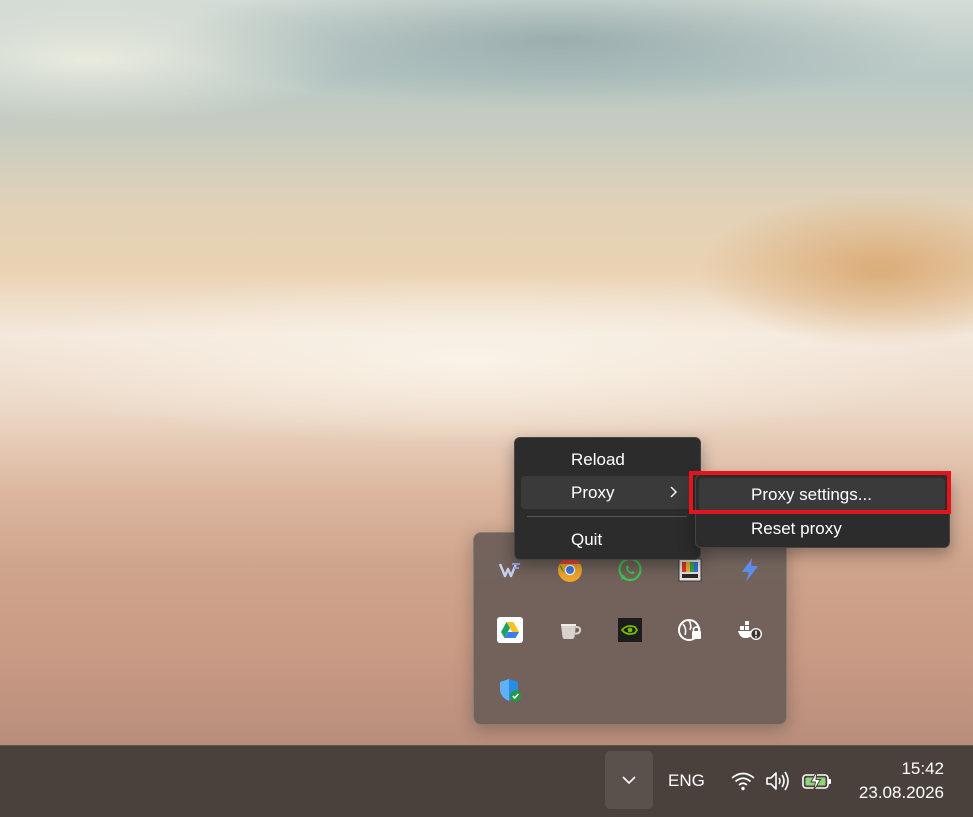 The height and width of the screenshot is (817, 973). Describe the element at coordinates (750, 570) in the screenshot. I see `lightning-app-icon` at that location.